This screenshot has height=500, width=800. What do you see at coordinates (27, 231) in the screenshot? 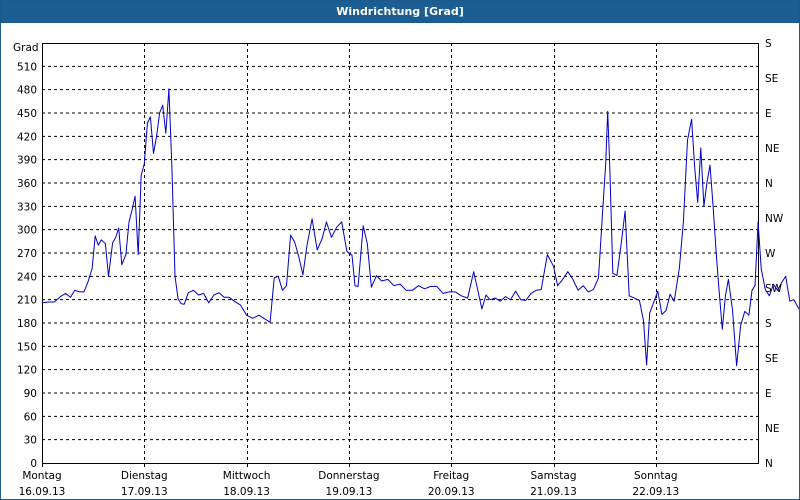
I see `y-tick-label: 300` at bounding box center [27, 231].